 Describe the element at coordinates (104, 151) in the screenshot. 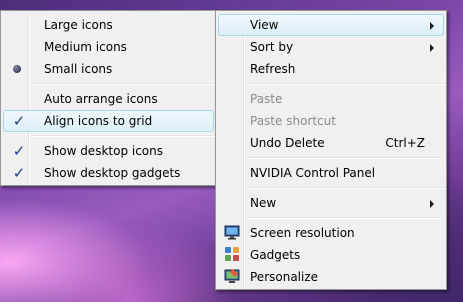

I see `menu-item-label: Show desktop icons` at that location.